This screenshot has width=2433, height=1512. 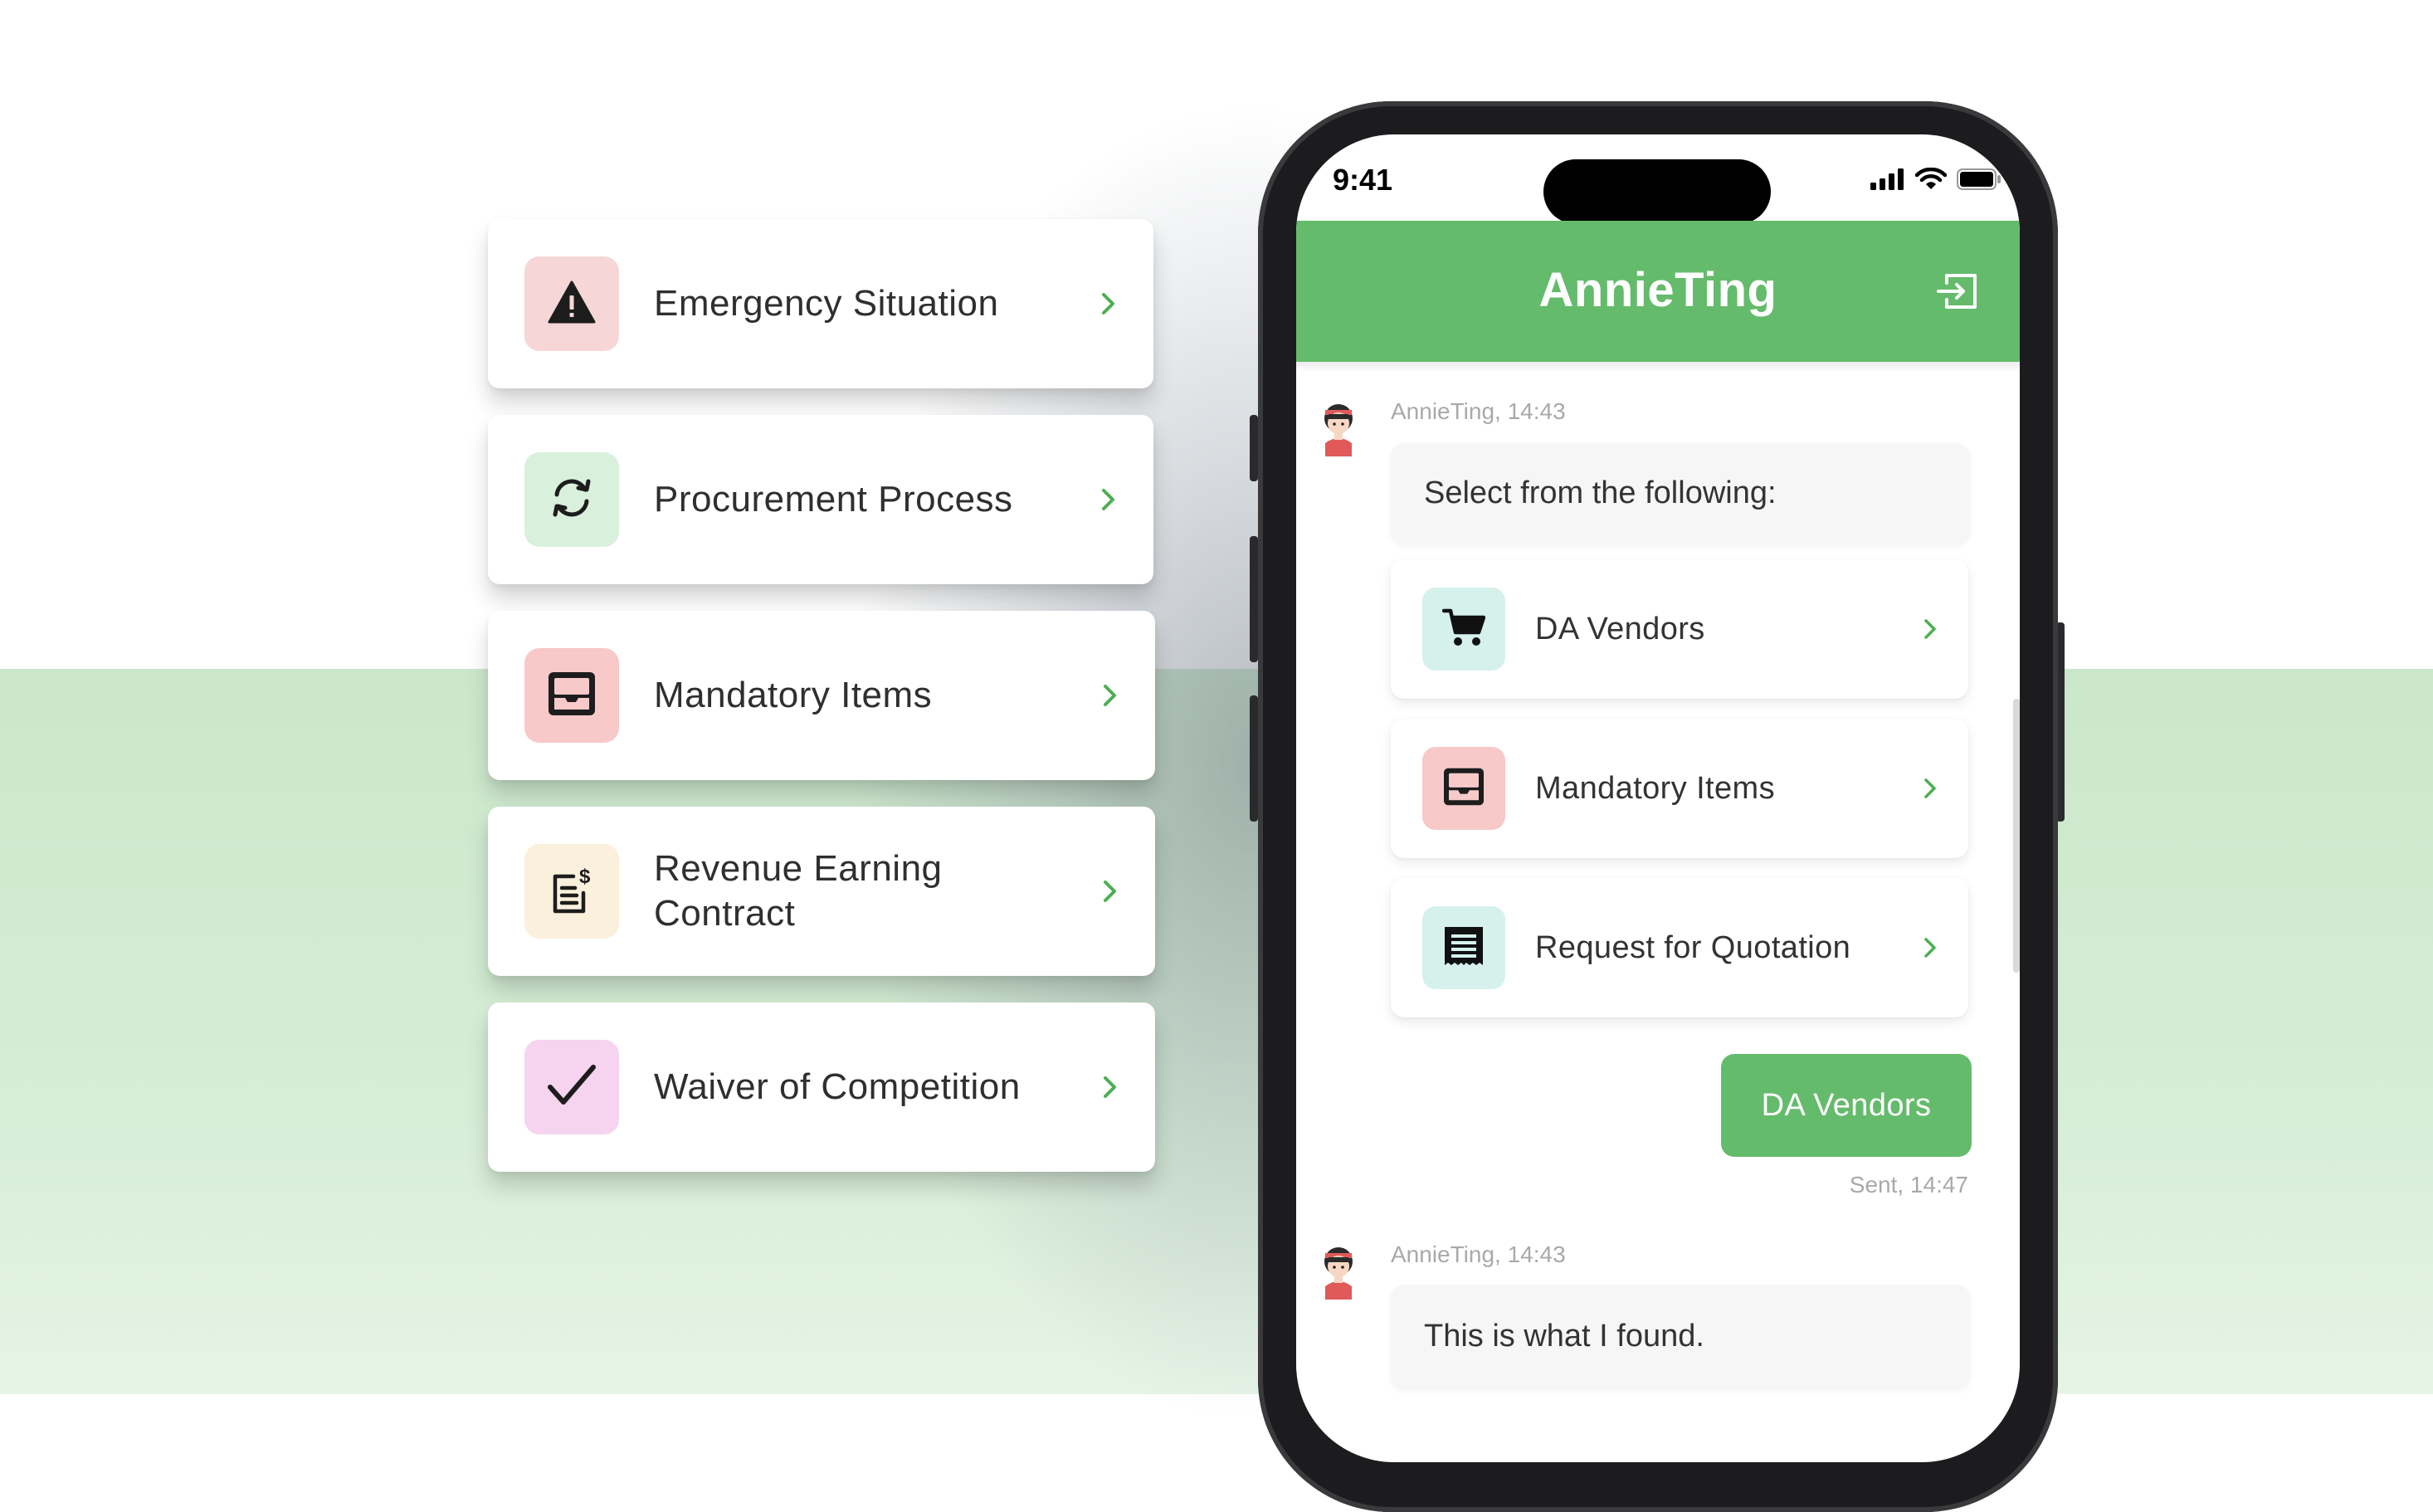 I want to click on menu-card-waiver-of-competition: Waiver of Competition, so click(x=821, y=1087).